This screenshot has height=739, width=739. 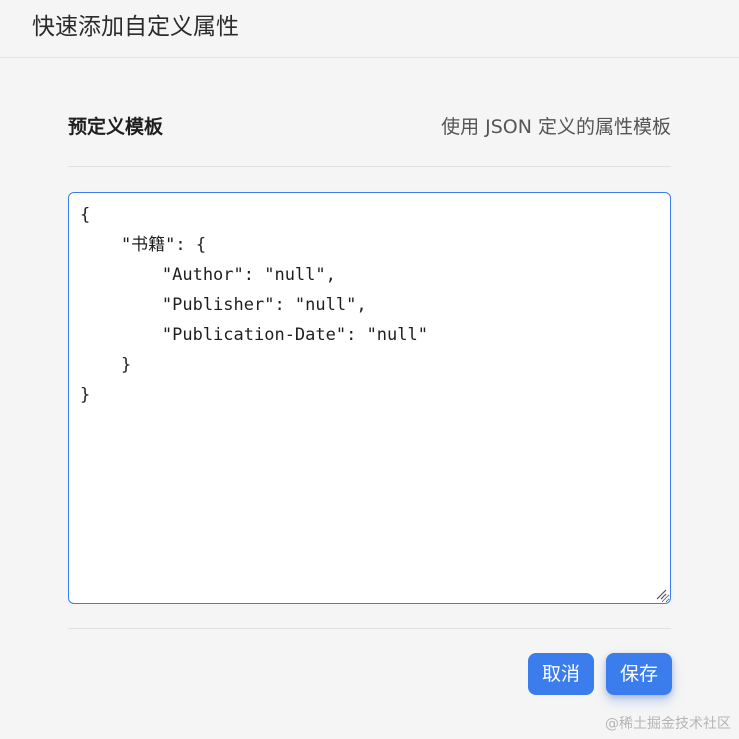 I want to click on divider-bottom, so click(x=369, y=628).